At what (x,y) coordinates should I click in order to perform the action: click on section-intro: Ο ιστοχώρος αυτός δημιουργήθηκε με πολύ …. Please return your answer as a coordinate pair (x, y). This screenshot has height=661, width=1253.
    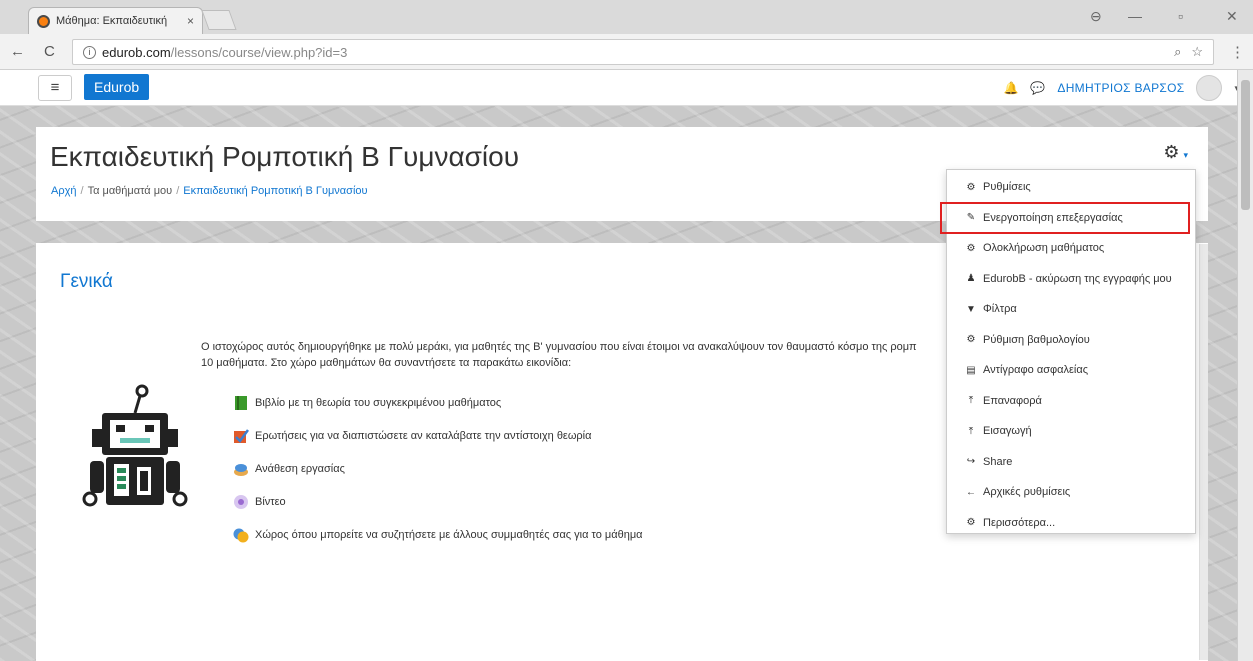
    Looking at the image, I should click on (586, 355).